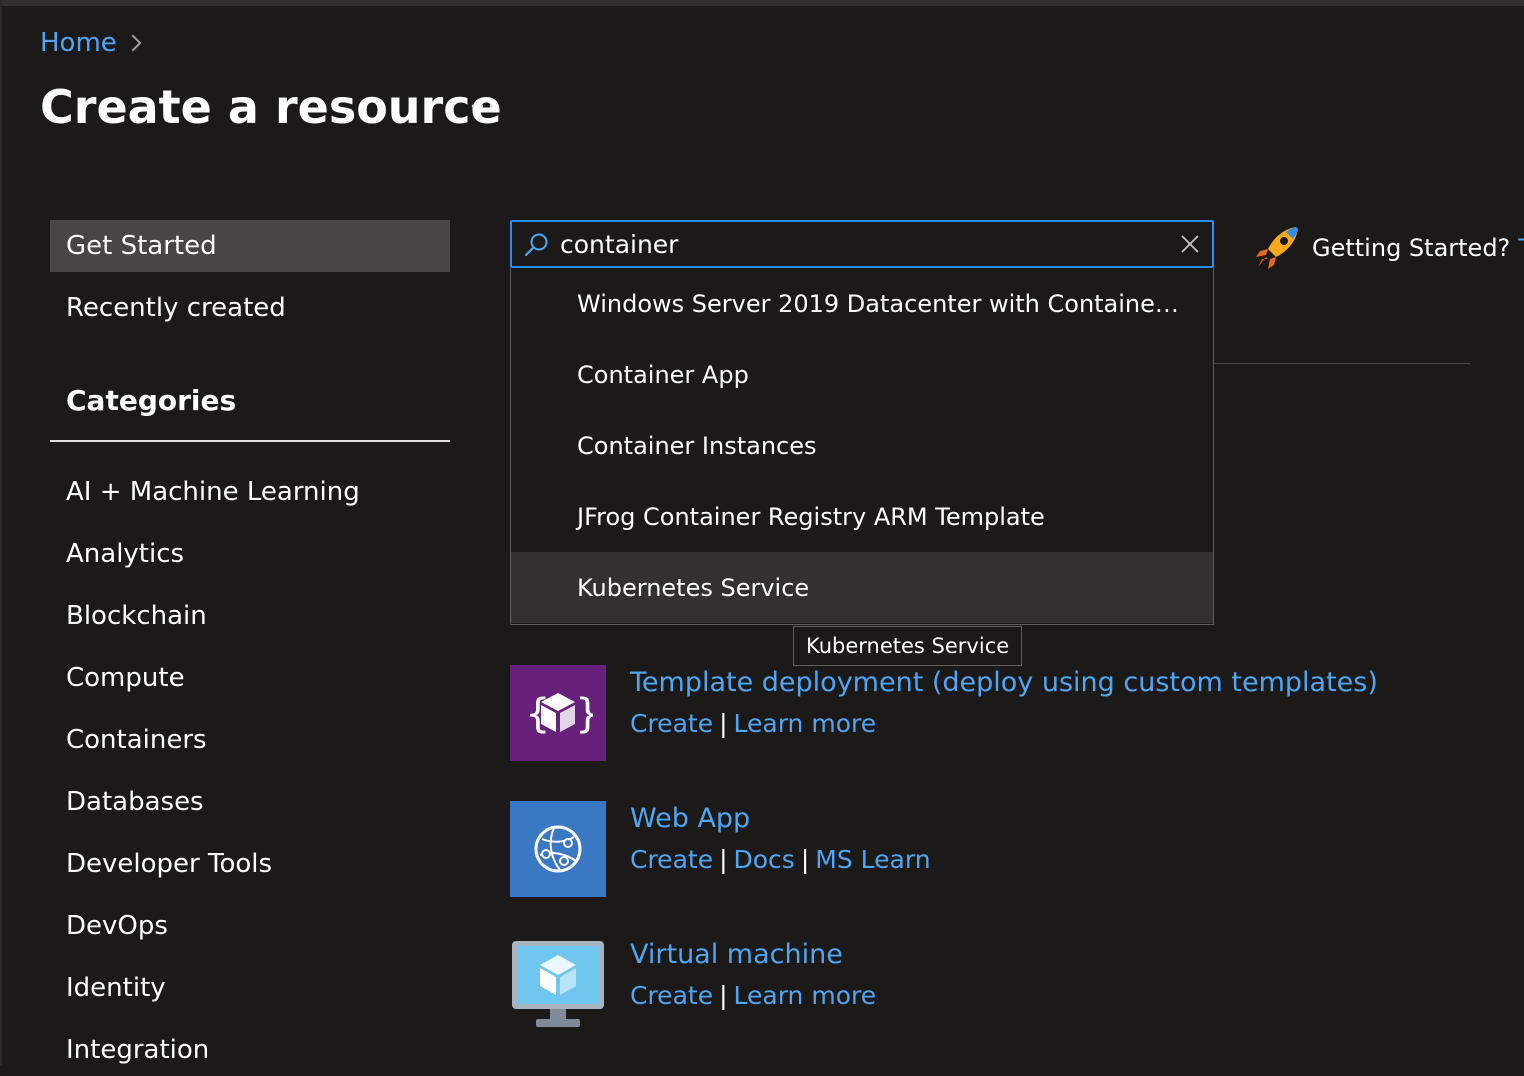  I want to click on close-icon, so click(1190, 244).